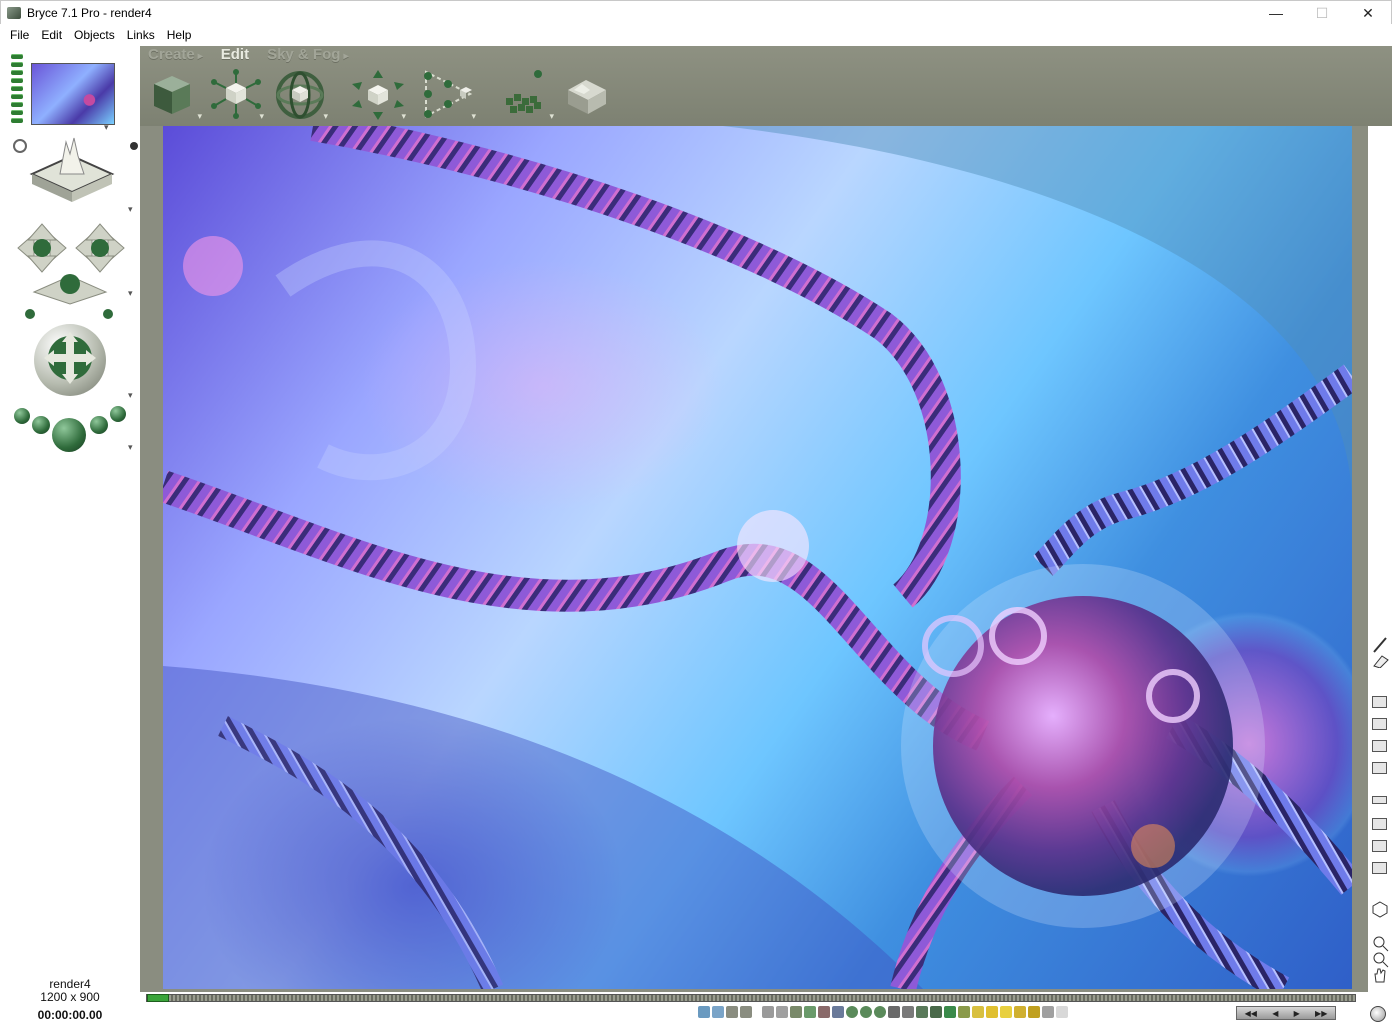 The image size is (1392, 1030). I want to click on sphere-mid-left-icon, so click(41, 425).